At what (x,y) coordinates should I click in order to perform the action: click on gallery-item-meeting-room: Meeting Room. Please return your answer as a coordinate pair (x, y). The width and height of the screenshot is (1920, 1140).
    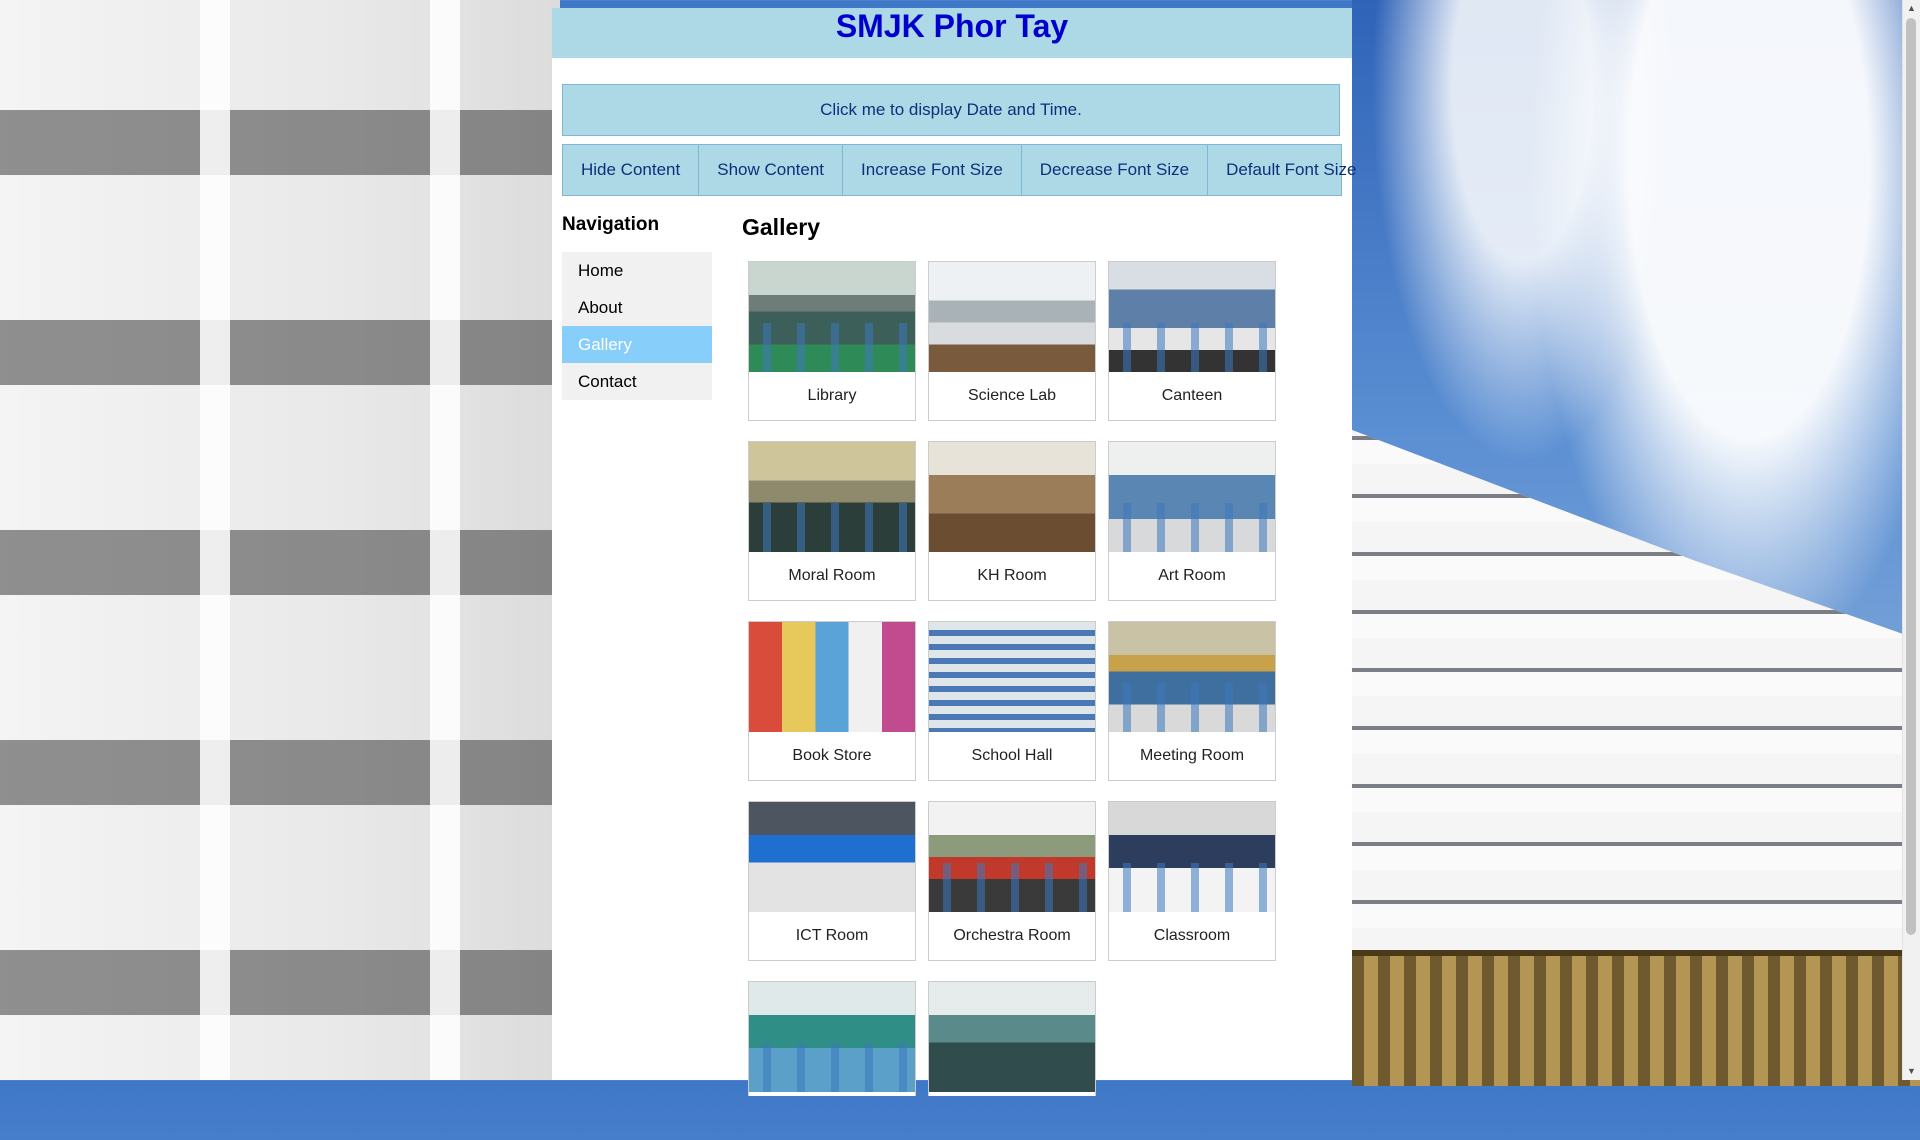
    Looking at the image, I should click on (1192, 701).